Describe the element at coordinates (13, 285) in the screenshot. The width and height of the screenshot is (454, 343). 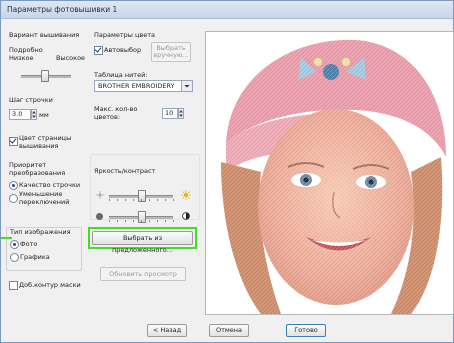
I see `extra-contour-checkbox` at that location.